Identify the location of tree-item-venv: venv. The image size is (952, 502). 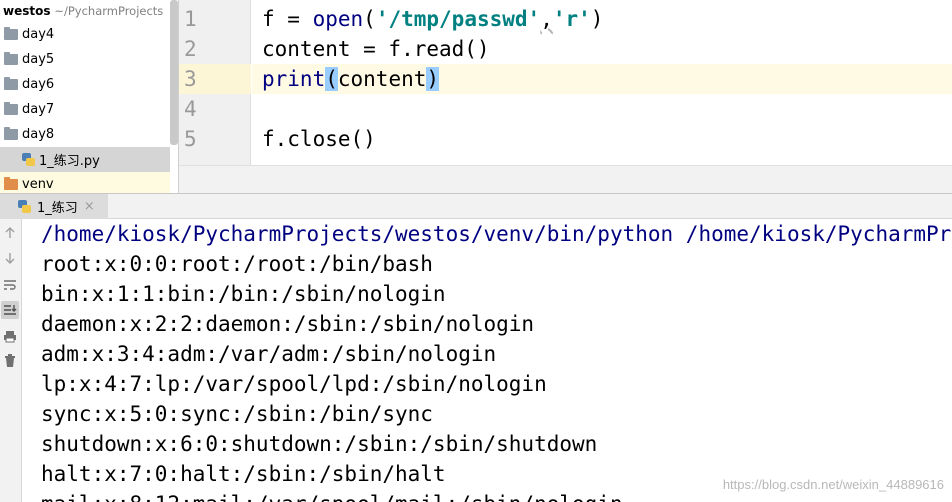
(85, 182).